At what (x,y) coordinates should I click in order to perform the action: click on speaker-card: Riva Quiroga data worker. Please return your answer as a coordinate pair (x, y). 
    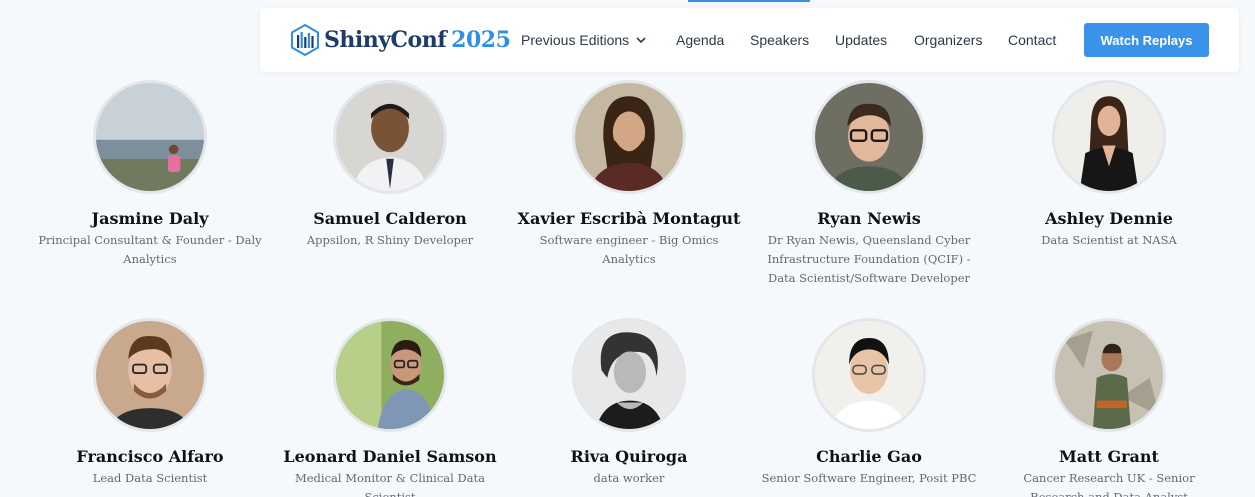
    Looking at the image, I should click on (629, 403).